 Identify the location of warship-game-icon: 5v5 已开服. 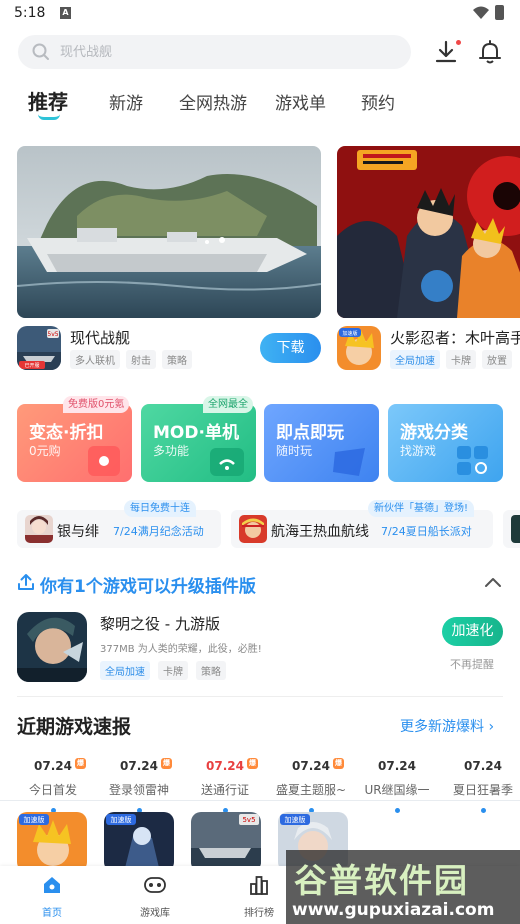
(39, 348).